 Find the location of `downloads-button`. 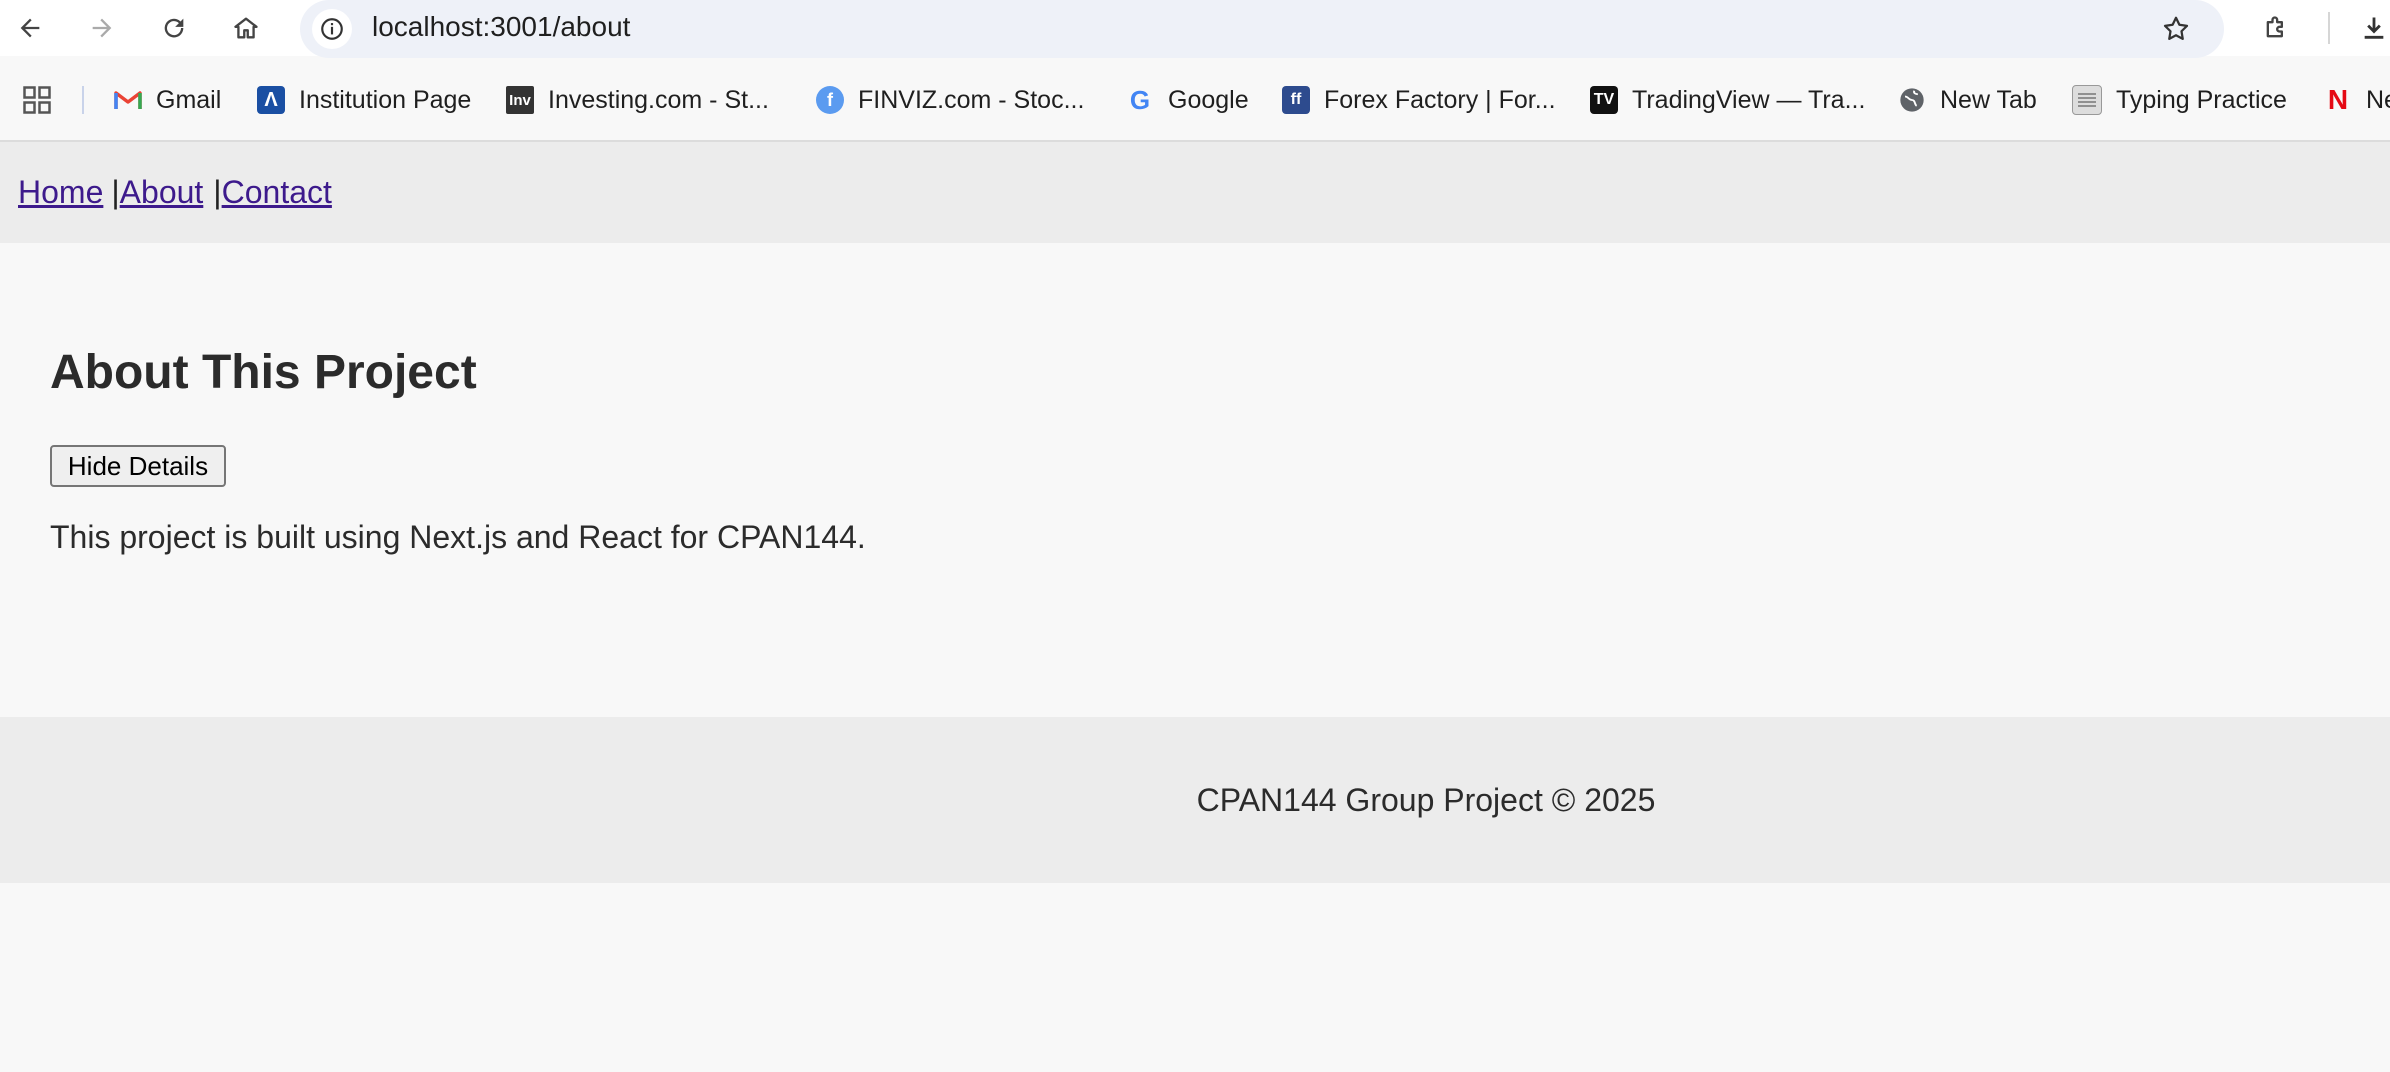

downloads-button is located at coordinates (2375, 28).